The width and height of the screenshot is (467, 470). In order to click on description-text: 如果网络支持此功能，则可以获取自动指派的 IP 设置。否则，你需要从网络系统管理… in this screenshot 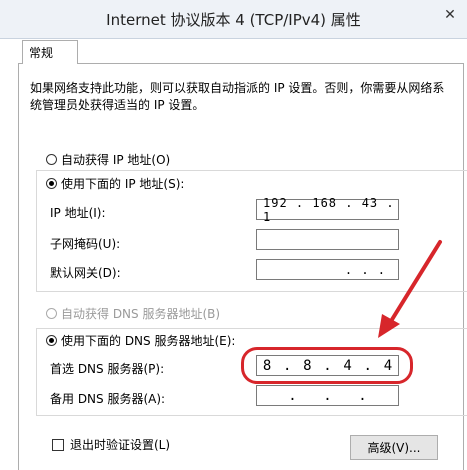, I will do `click(237, 96)`.